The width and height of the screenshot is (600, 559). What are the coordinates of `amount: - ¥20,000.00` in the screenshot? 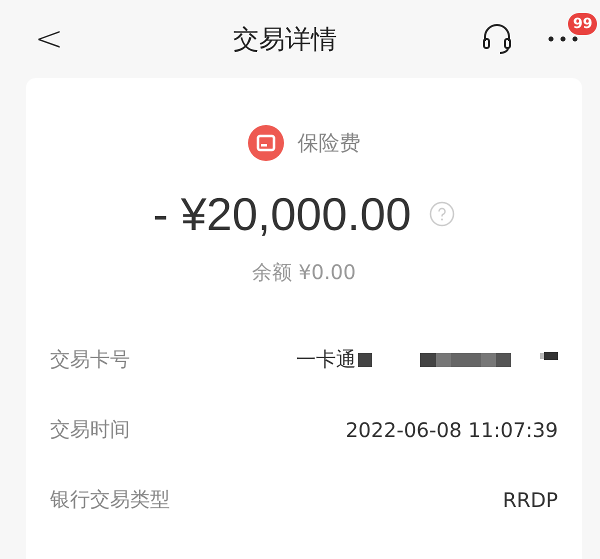 It's located at (282, 214).